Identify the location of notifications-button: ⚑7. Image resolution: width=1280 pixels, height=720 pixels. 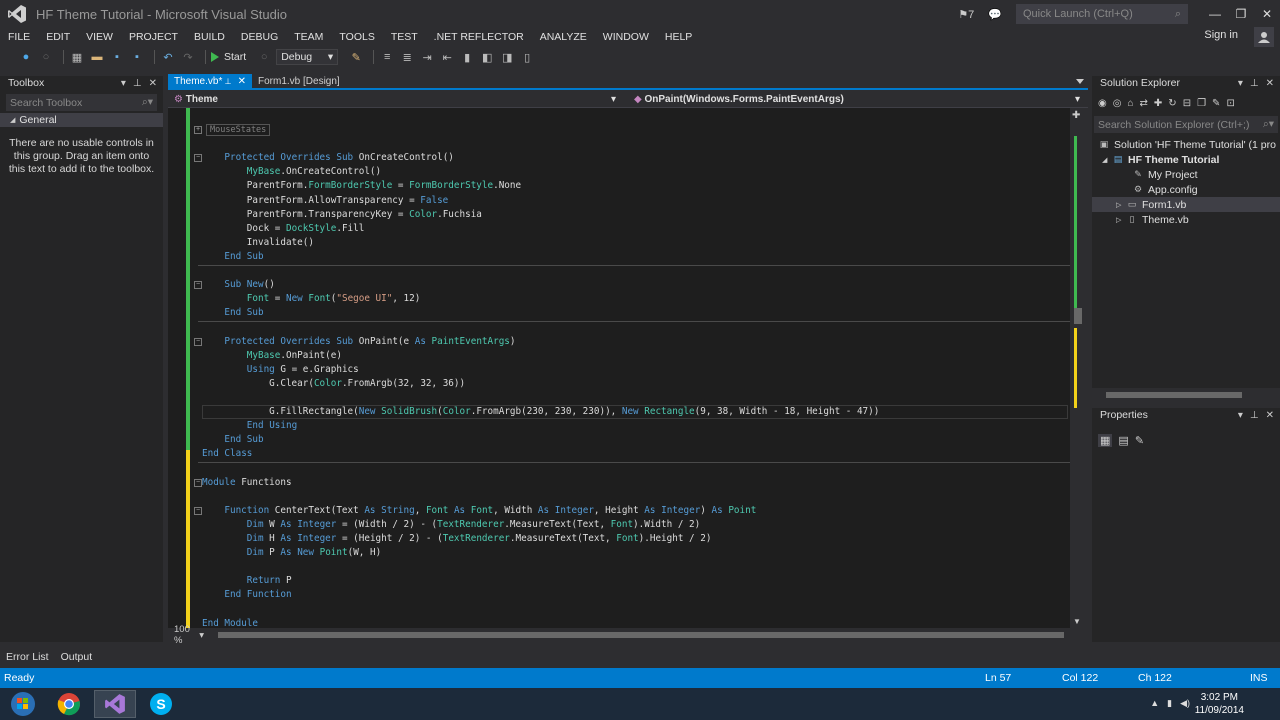
(966, 14).